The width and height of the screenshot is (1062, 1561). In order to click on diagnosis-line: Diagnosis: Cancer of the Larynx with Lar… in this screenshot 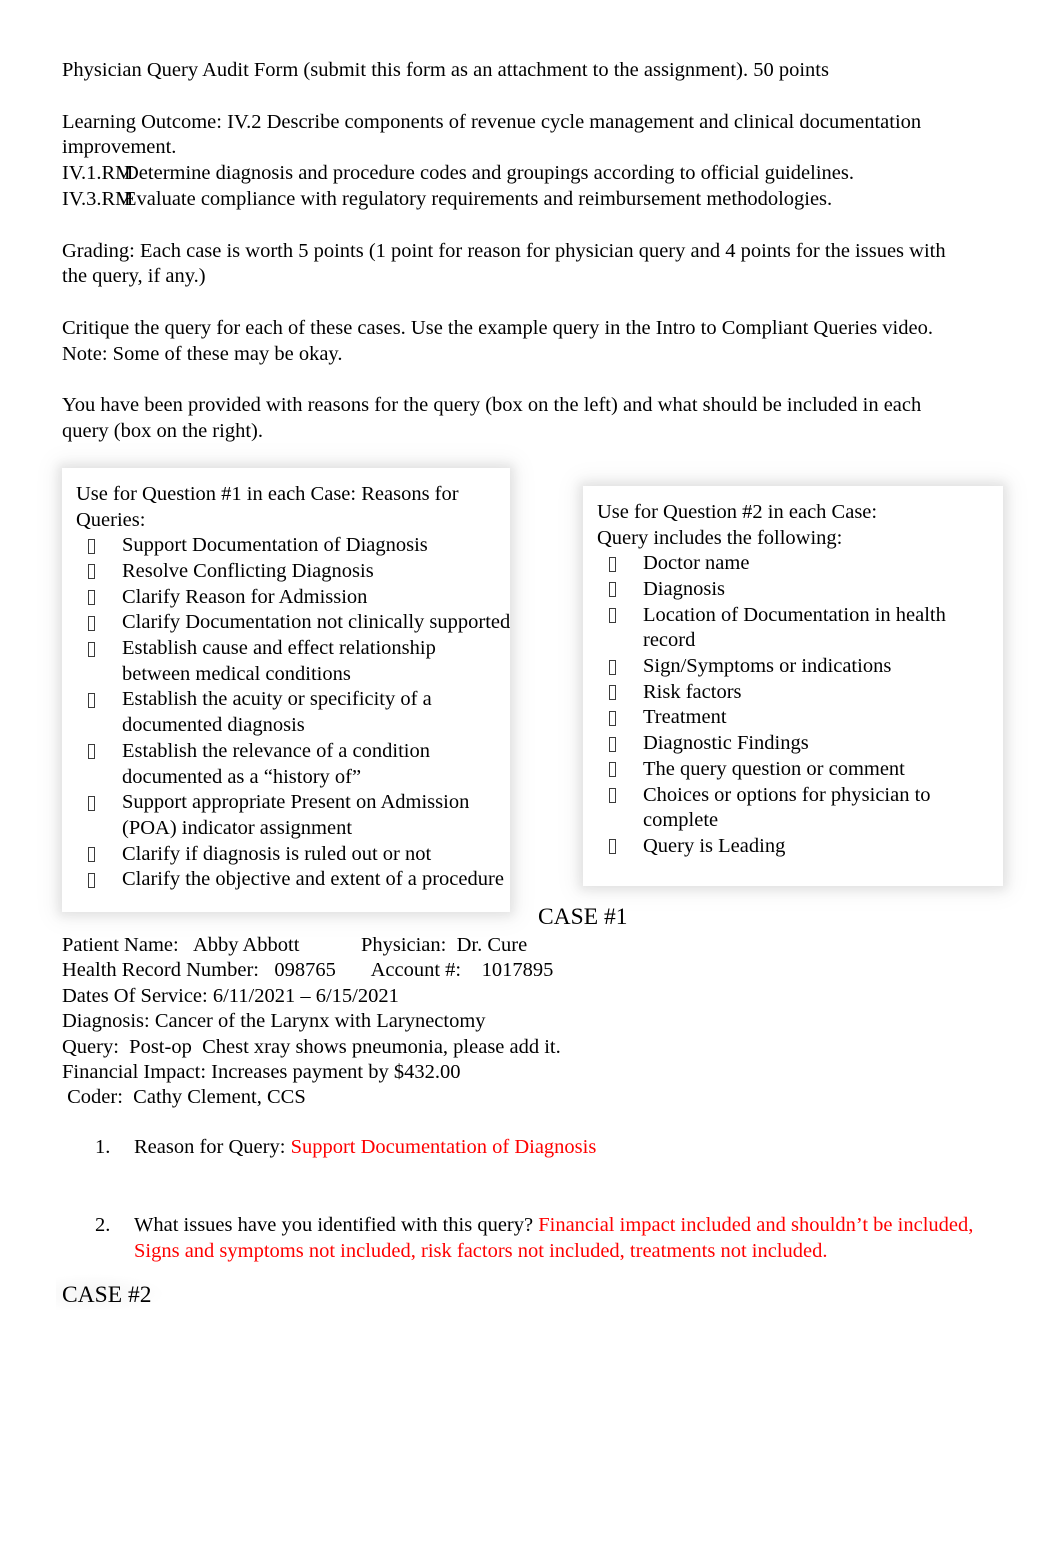, I will do `click(274, 1021)`.